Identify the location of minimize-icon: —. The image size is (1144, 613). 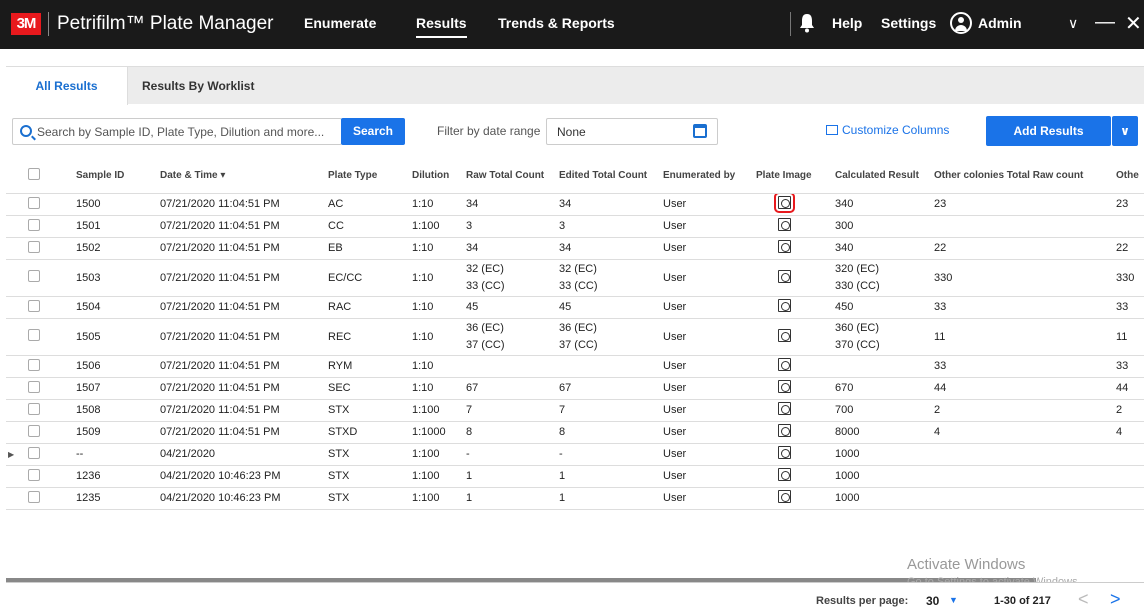
(1105, 22).